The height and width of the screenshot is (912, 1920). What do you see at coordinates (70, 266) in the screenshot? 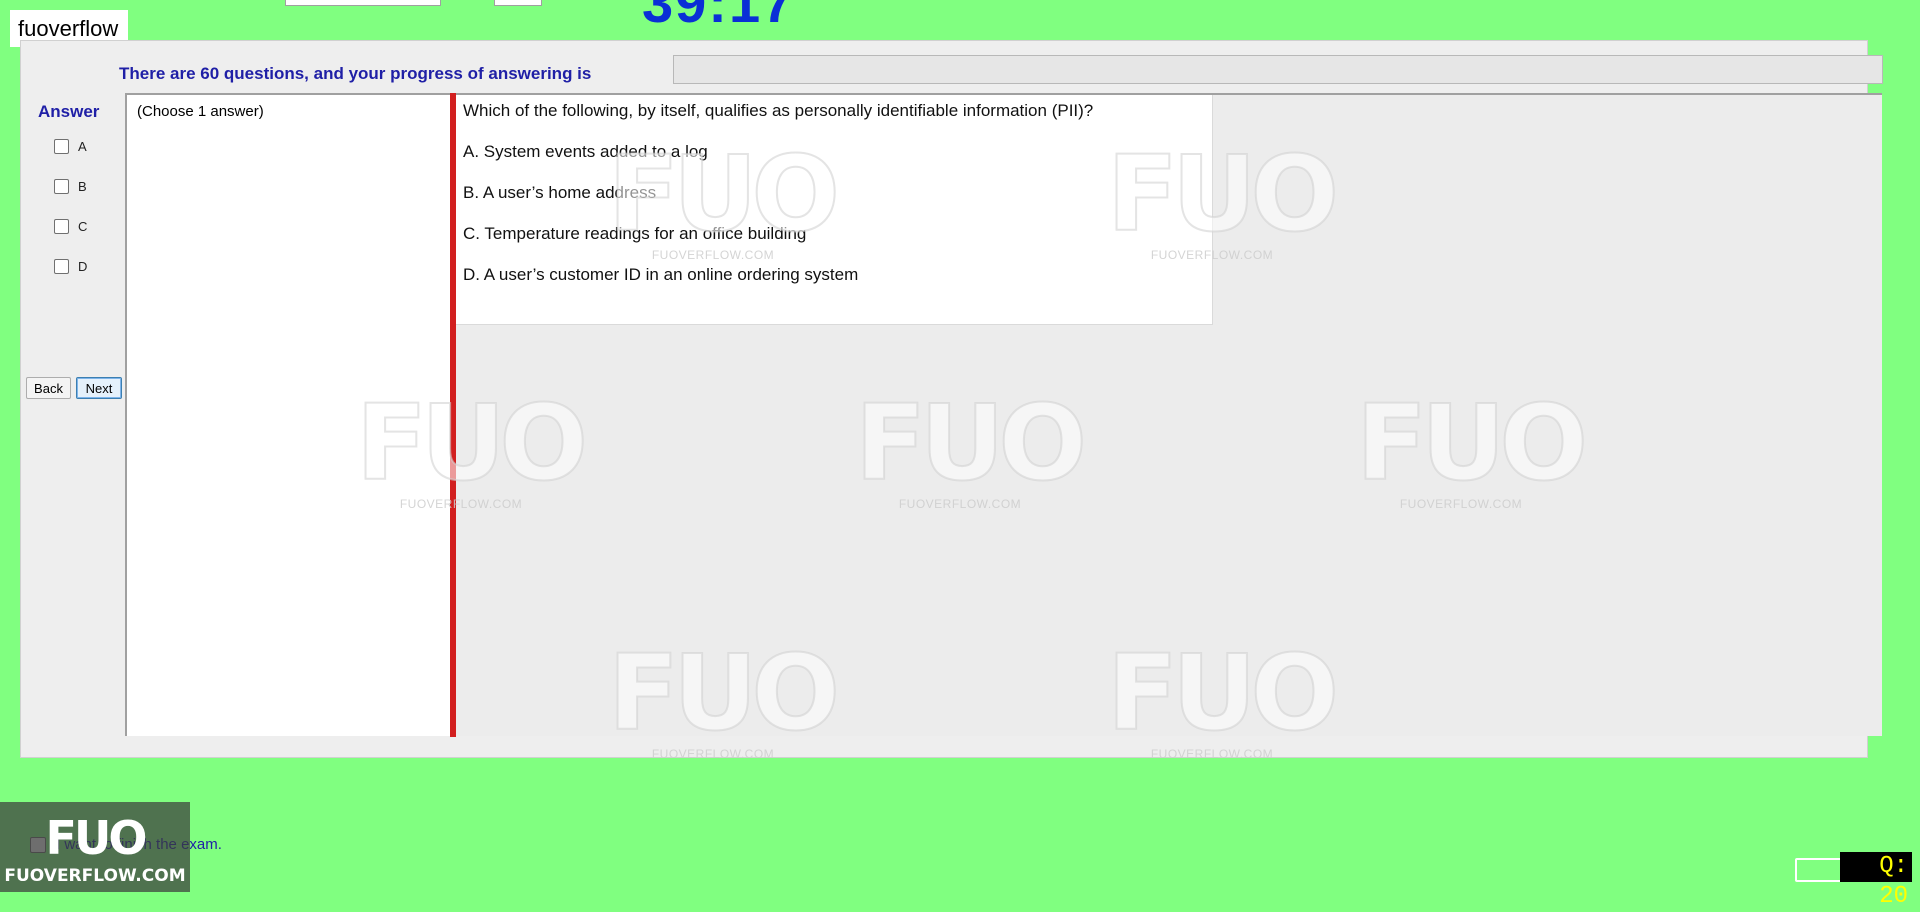
I see `answer-option-d: D` at bounding box center [70, 266].